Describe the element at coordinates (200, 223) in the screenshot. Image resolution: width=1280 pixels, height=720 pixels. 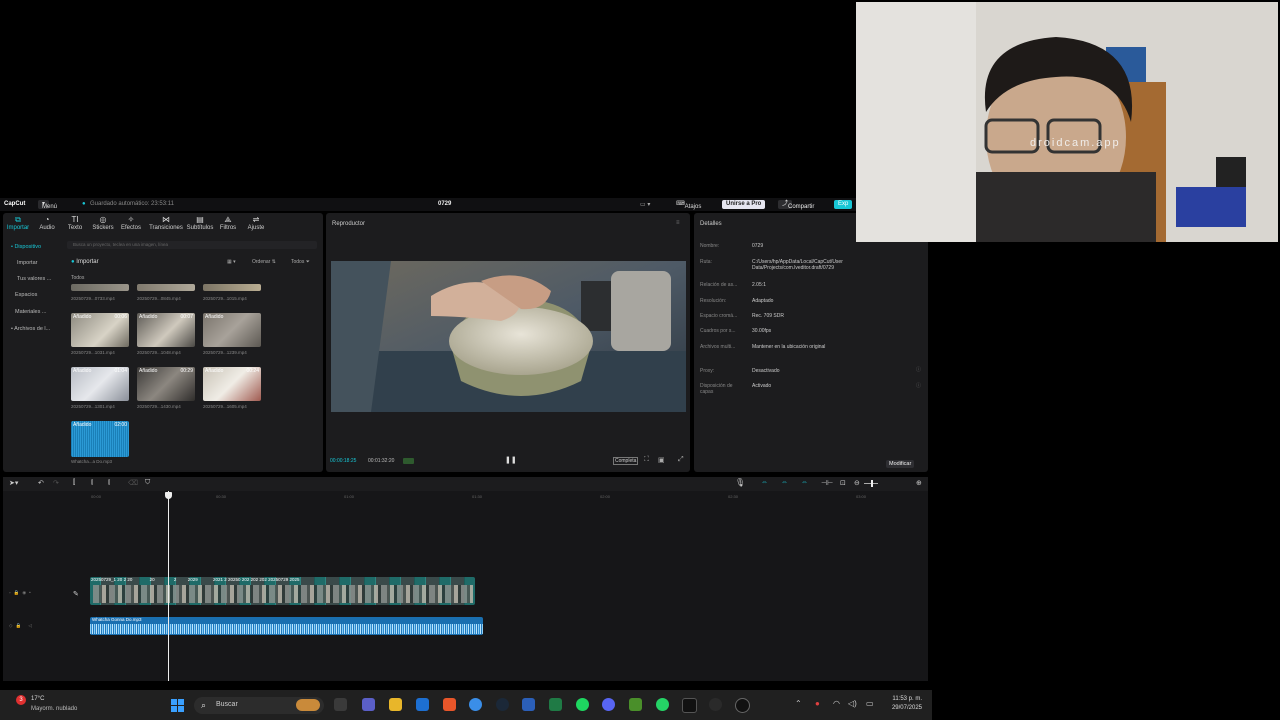
I see `tool-subtitles: ▤ Subtítulos` at that location.